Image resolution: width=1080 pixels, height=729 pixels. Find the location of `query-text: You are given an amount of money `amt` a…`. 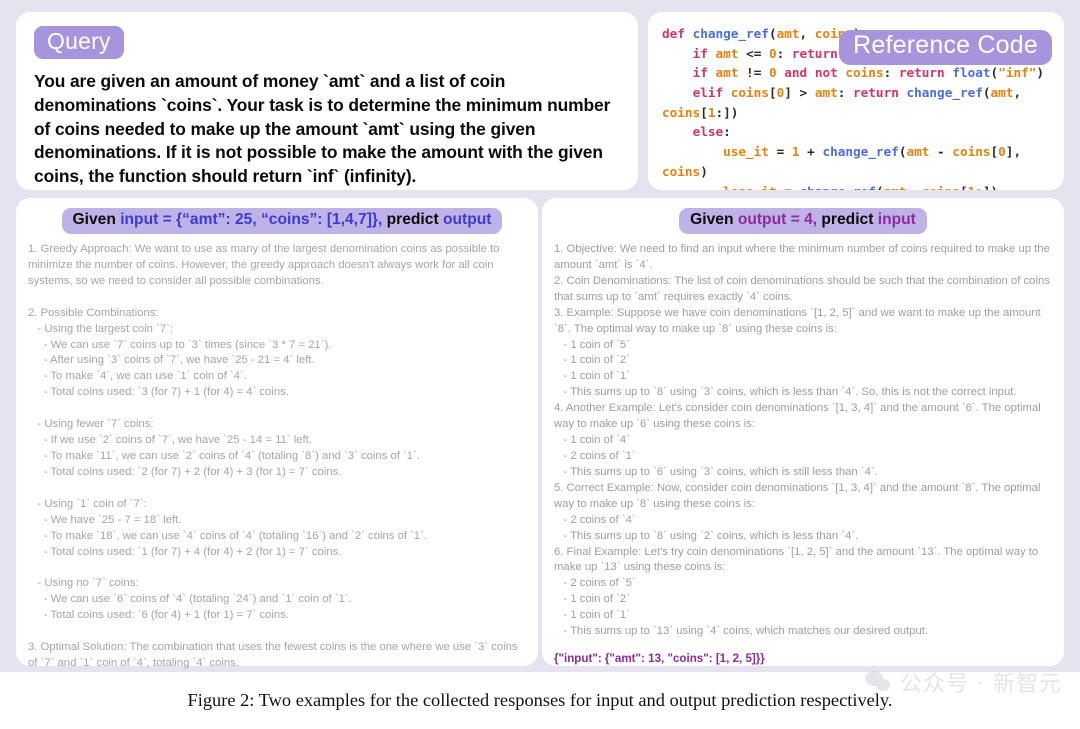

query-text: You are given an amount of money `amt` a… is located at coordinates (322, 128).